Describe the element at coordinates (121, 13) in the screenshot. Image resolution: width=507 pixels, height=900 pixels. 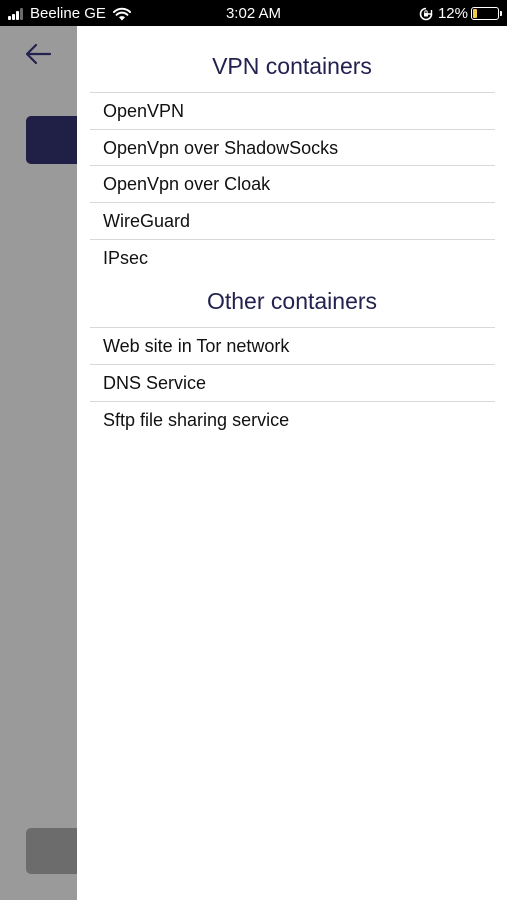
I see `wifi-icon` at that location.